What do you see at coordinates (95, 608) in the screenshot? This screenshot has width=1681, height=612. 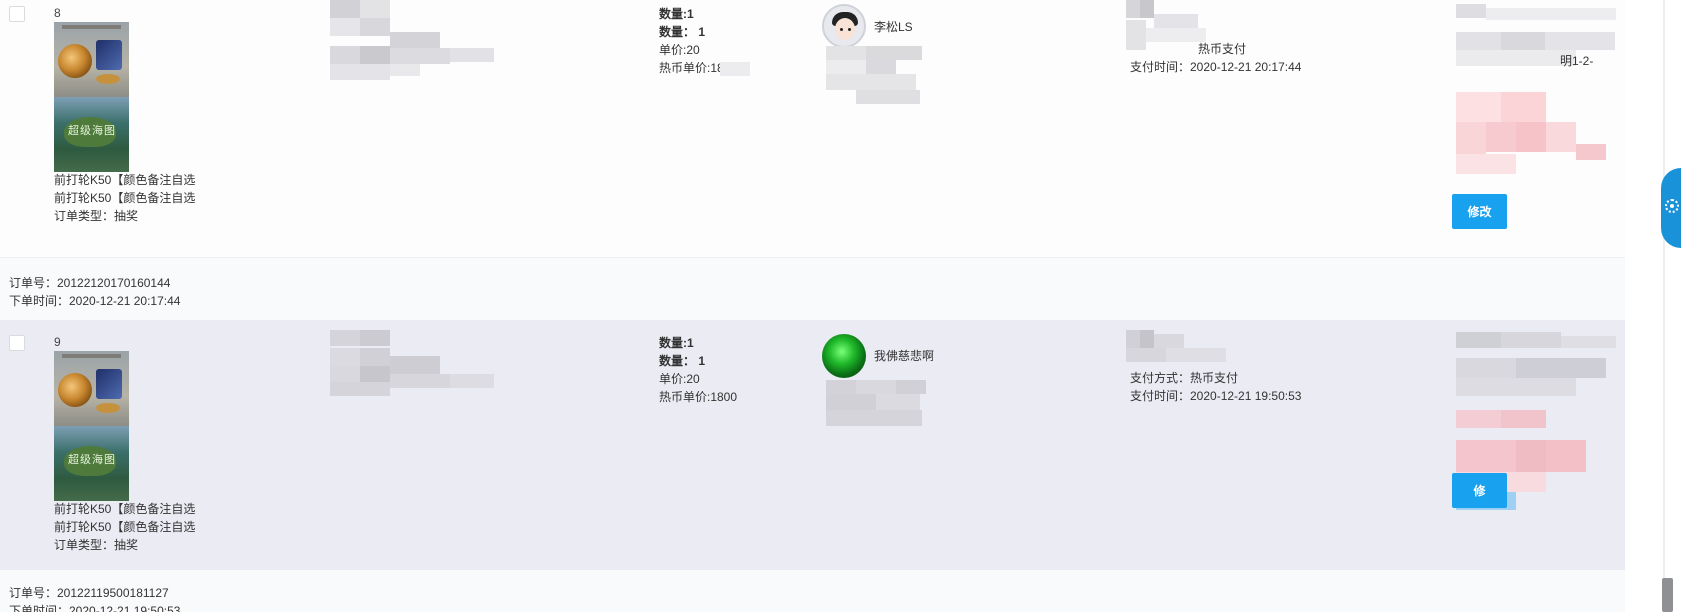 I see `order-time: 下单时间：2020-12-21 19:50:53` at bounding box center [95, 608].